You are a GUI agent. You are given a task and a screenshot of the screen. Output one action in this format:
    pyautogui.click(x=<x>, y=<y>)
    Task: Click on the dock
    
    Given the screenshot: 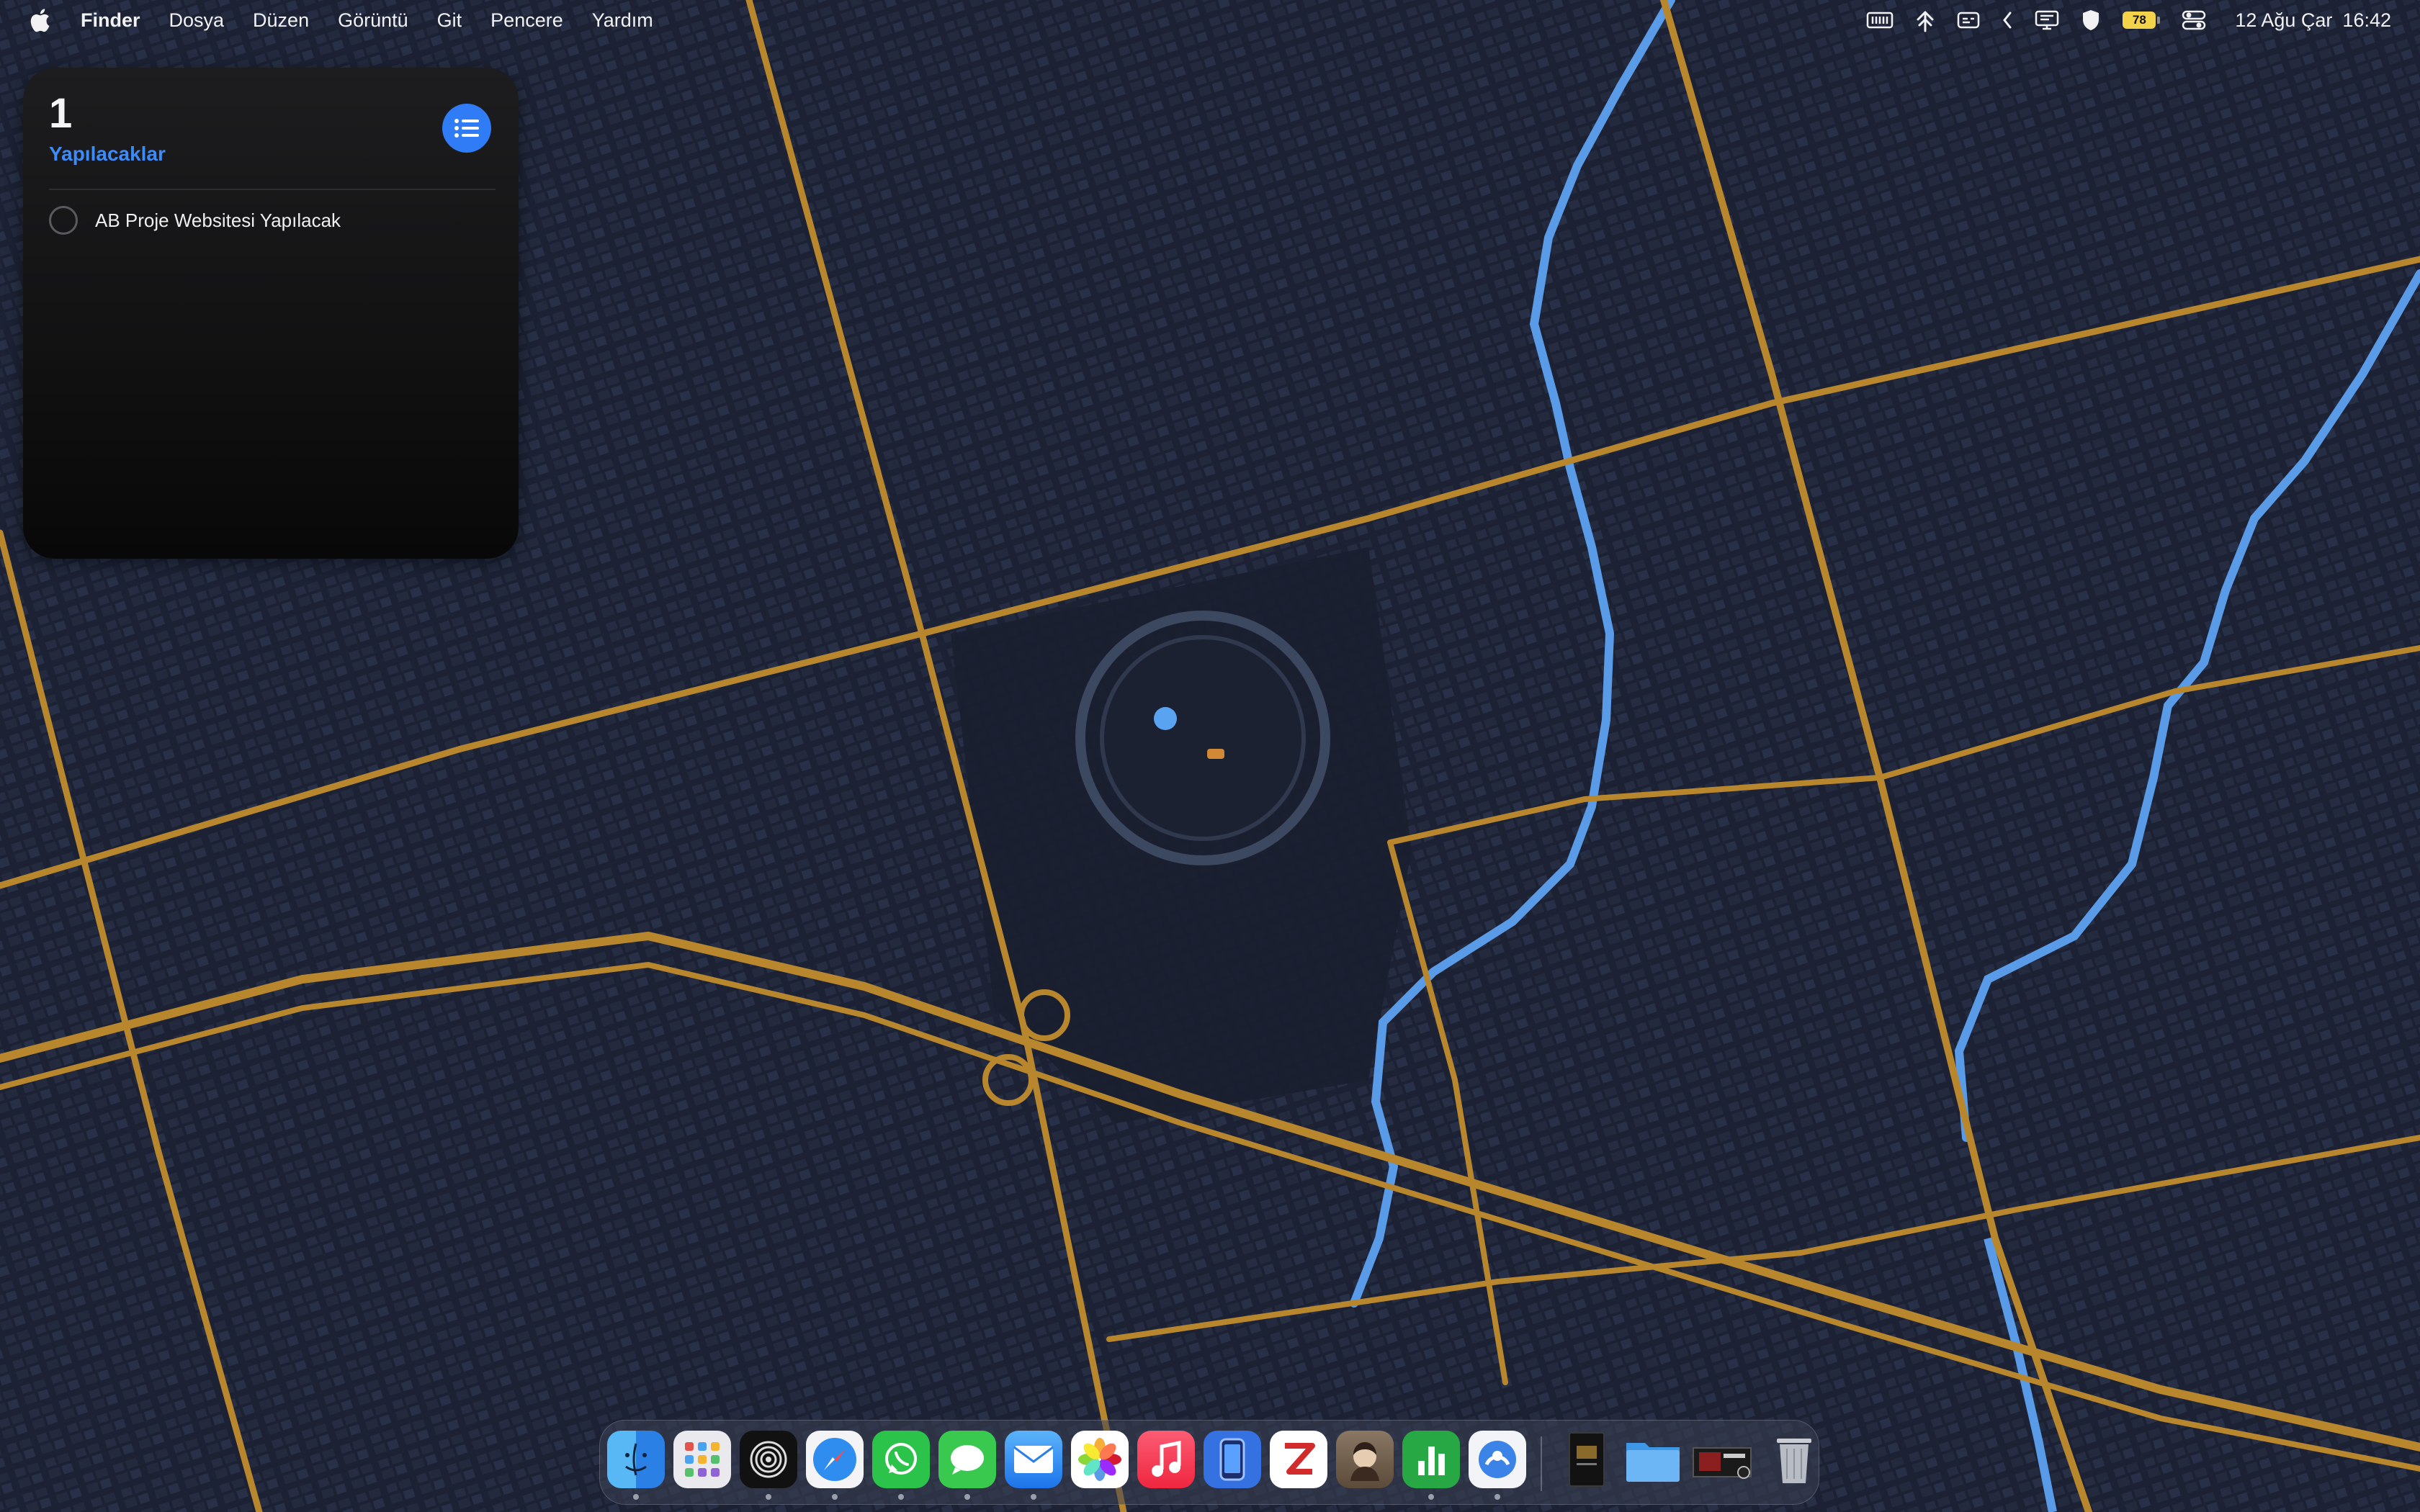 What is the action you would take?
    pyautogui.click(x=1209, y=1462)
    